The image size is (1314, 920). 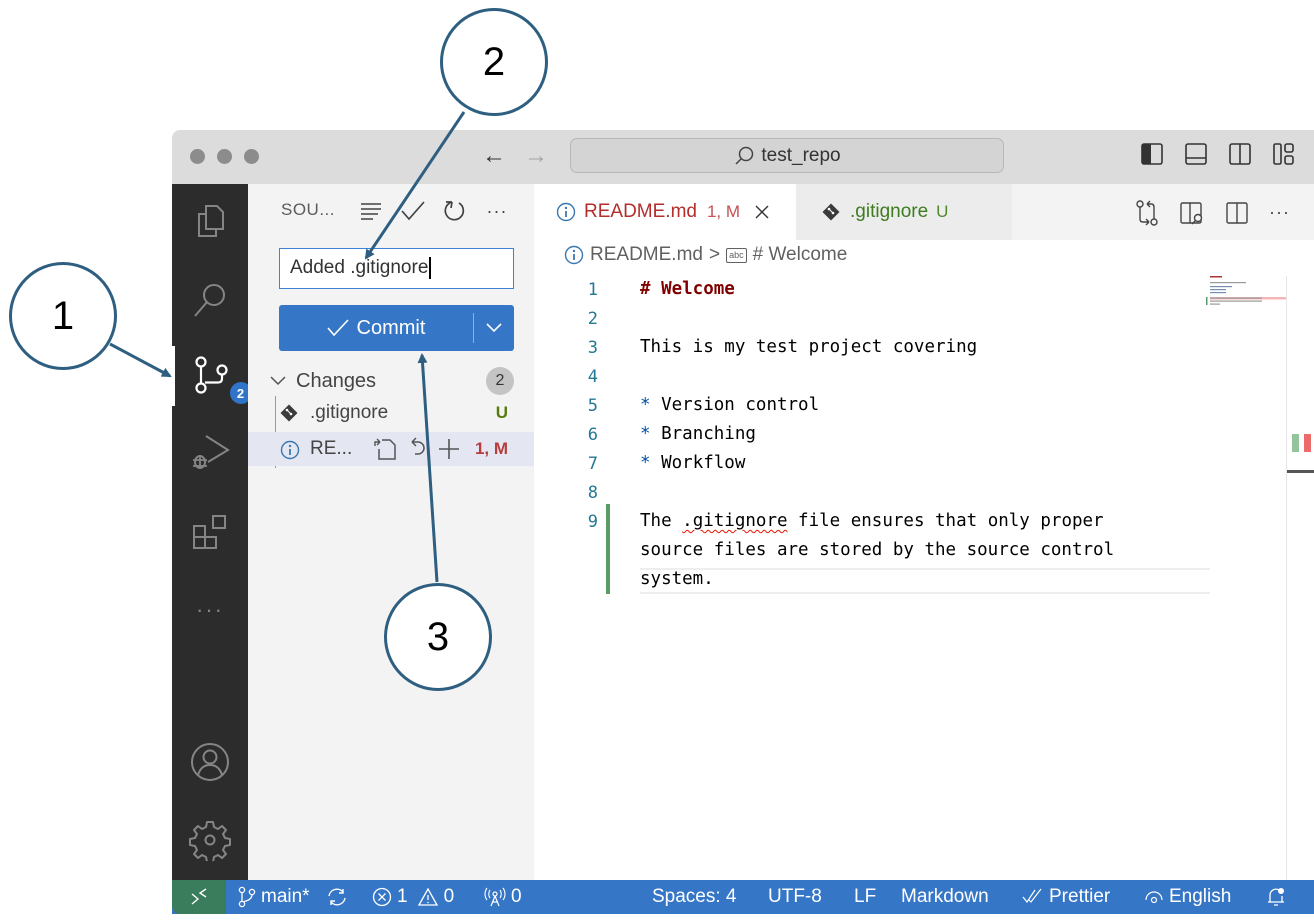 I want to click on remote-indicator, so click(x=199, y=897).